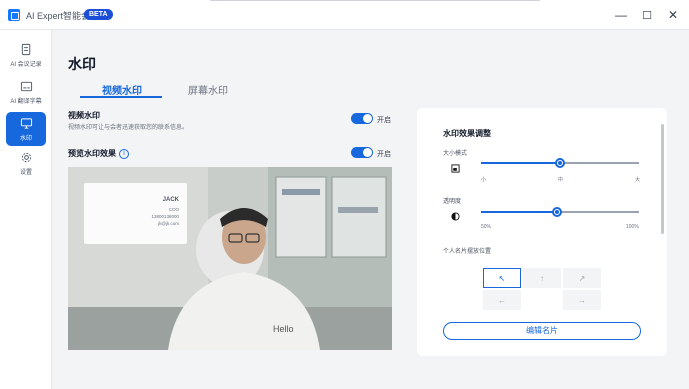 The image size is (689, 389). What do you see at coordinates (561, 180) in the screenshot?
I see `size-tick-medium: 中` at bounding box center [561, 180].